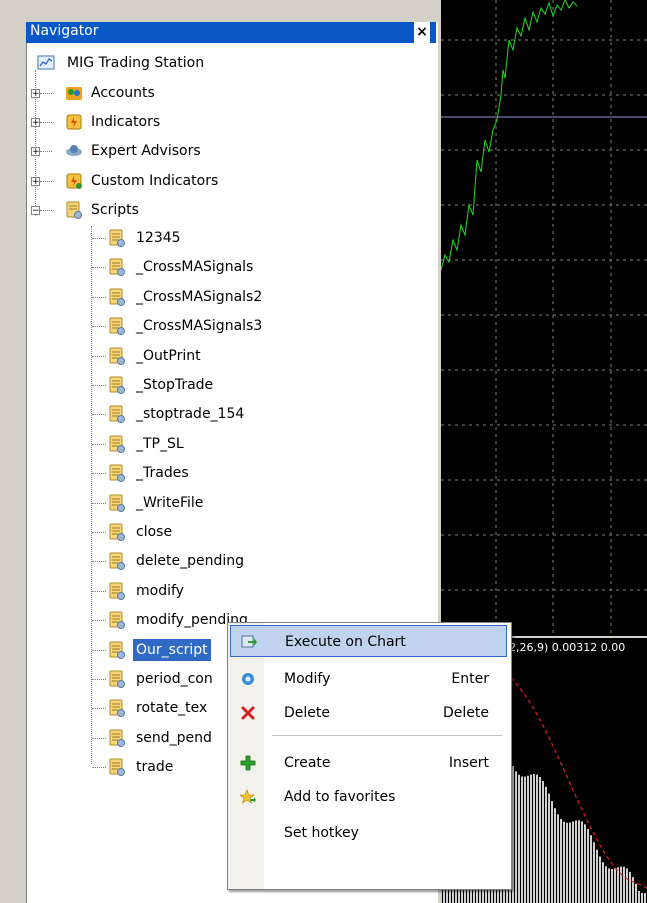  Describe the element at coordinates (35, 210) in the screenshot. I see `collapse-icon: −` at that location.